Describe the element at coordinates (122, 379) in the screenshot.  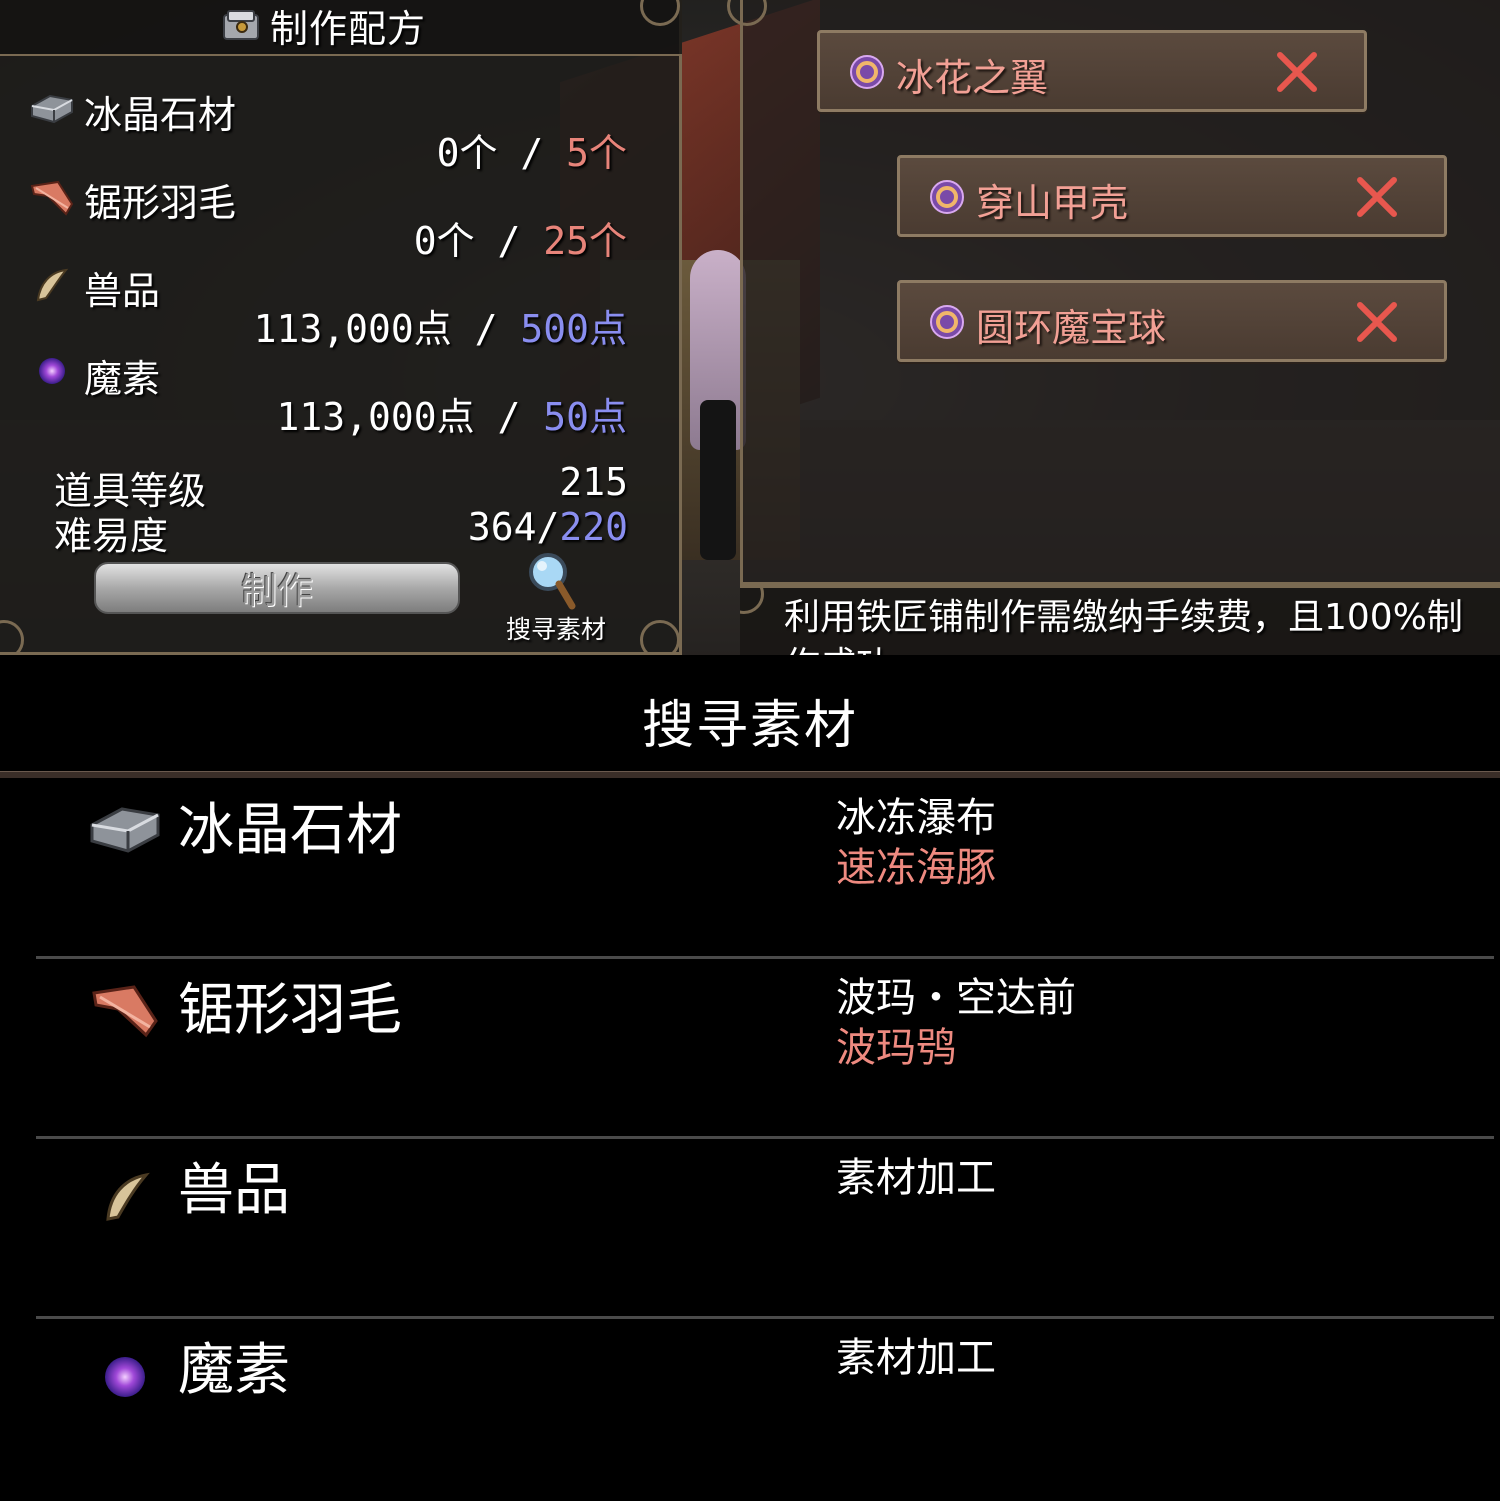
I see `material-name: 魔素` at that location.